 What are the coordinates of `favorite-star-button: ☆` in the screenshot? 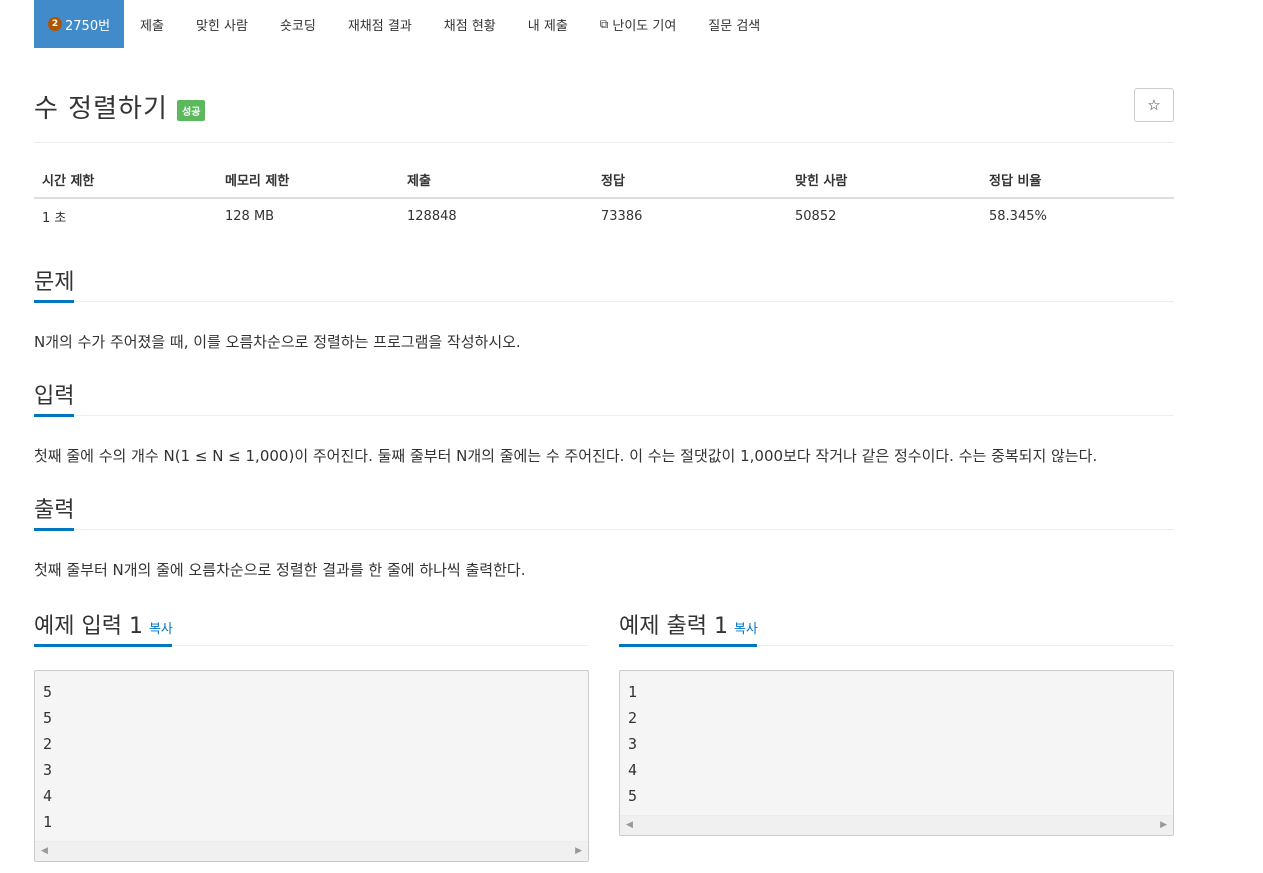 It's located at (1154, 105).